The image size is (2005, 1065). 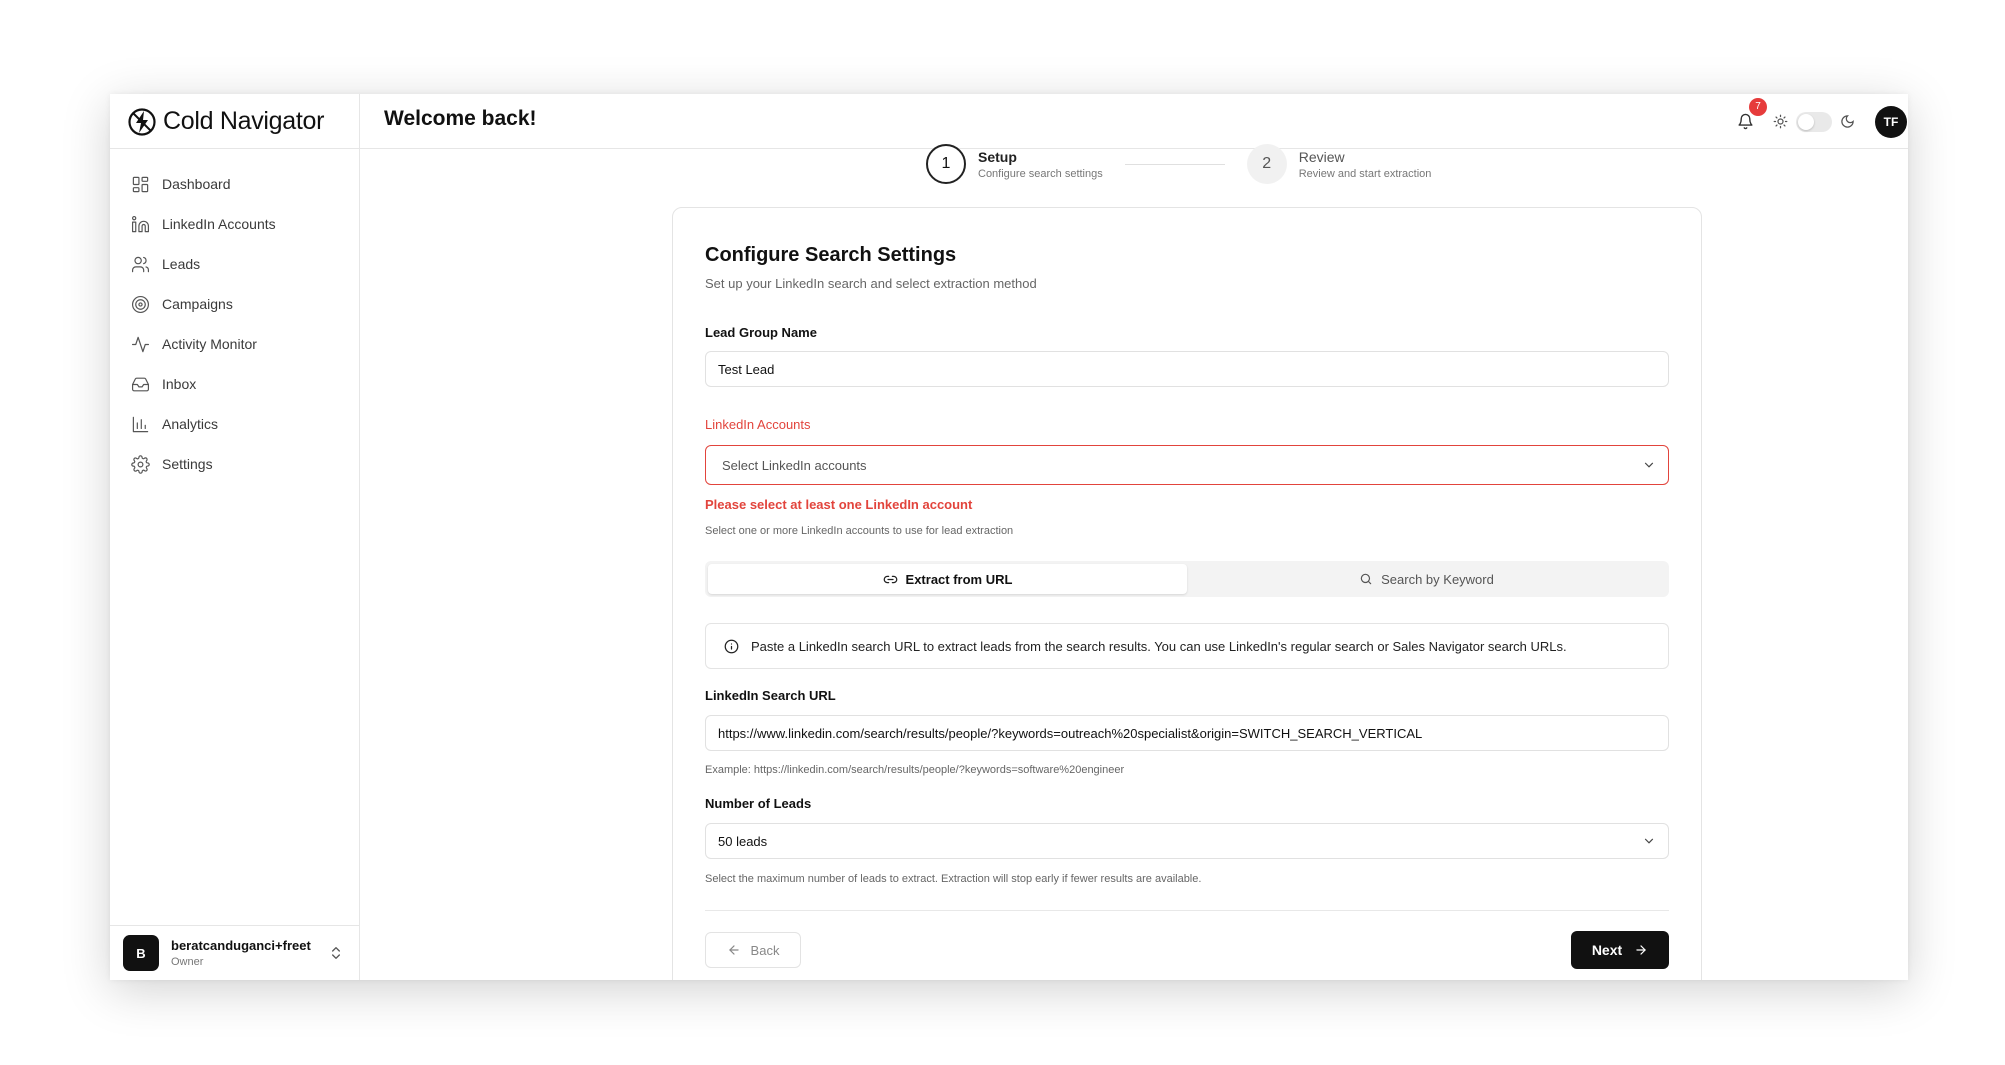 I want to click on notifications-button: 7, so click(x=1750, y=115).